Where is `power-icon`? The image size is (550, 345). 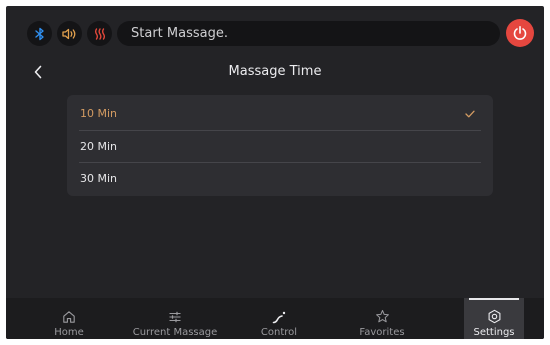 power-icon is located at coordinates (520, 32).